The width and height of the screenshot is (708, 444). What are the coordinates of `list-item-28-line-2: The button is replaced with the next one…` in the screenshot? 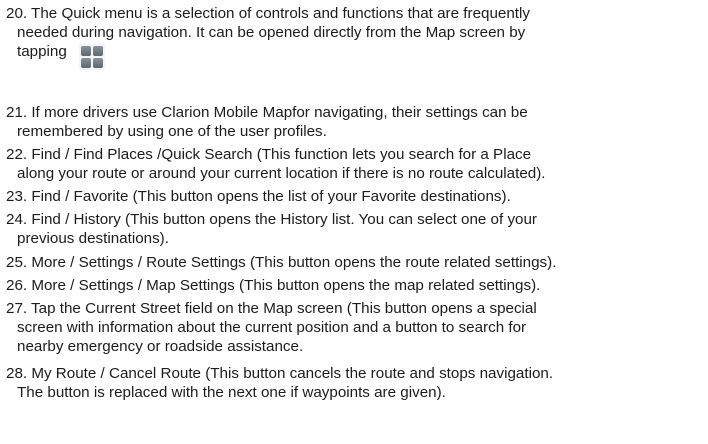 It's located at (231, 392).